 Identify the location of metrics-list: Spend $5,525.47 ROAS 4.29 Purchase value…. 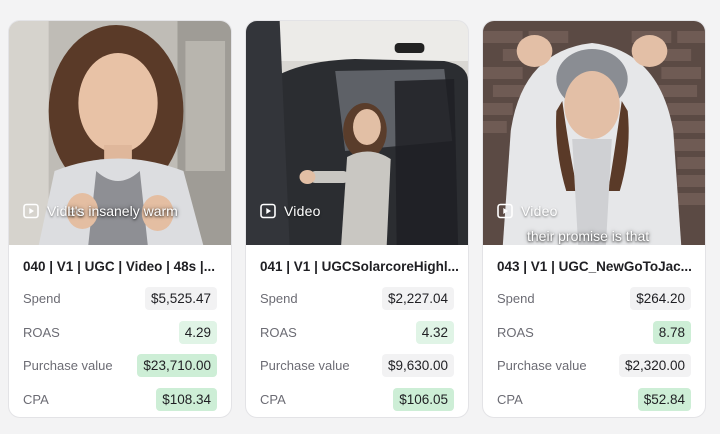
(120, 349).